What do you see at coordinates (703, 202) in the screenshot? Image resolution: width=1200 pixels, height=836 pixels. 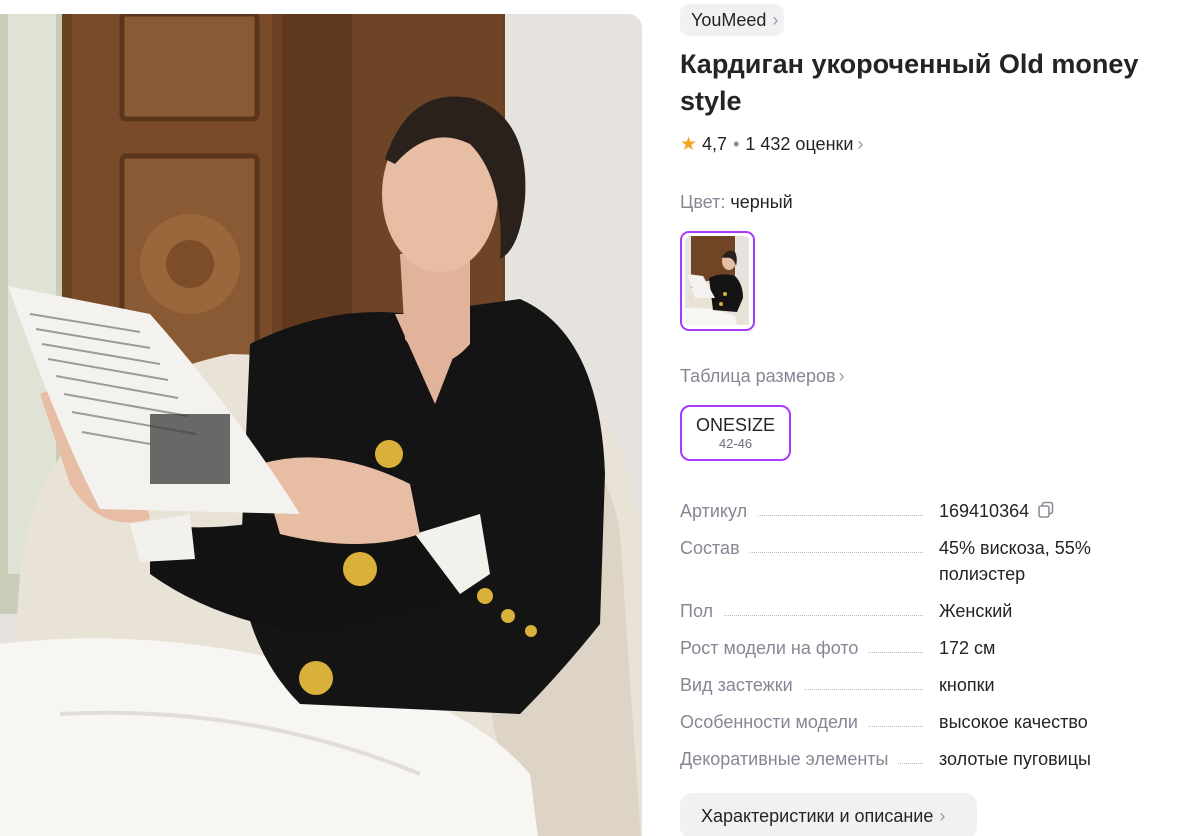 I see `color-label: Цвет:` at bounding box center [703, 202].